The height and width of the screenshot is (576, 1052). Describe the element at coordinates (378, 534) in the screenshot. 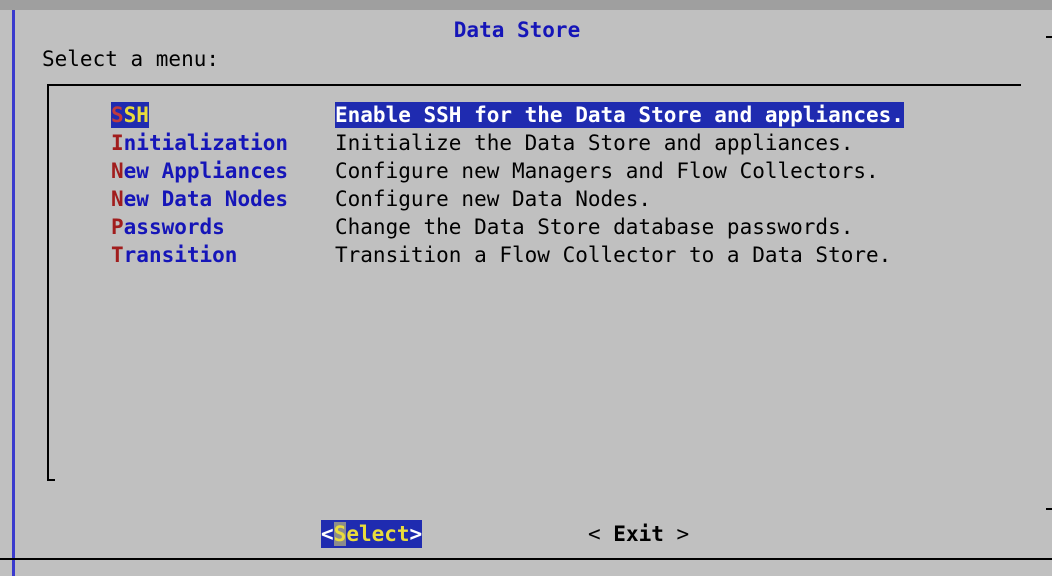

I see `select-button-label: elect` at that location.